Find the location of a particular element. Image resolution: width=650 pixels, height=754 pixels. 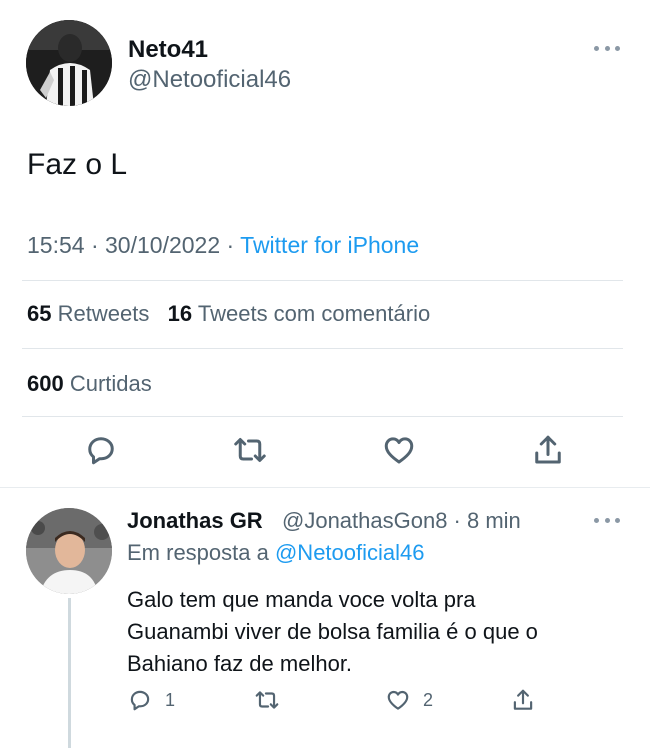

tweet-source: Twitter for iPhone is located at coordinates (329, 245).